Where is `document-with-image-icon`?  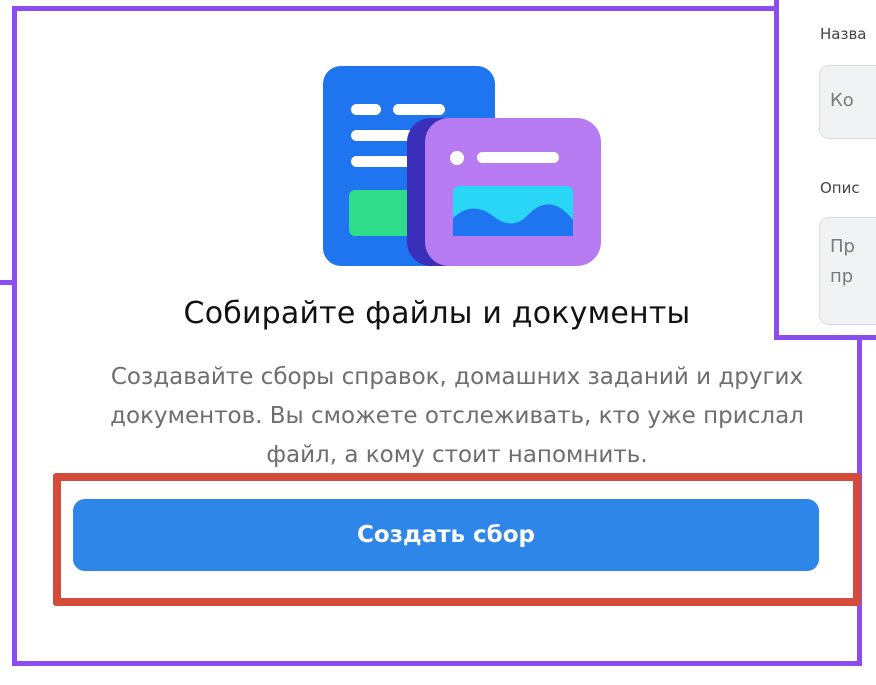 document-with-image-icon is located at coordinates (462, 166).